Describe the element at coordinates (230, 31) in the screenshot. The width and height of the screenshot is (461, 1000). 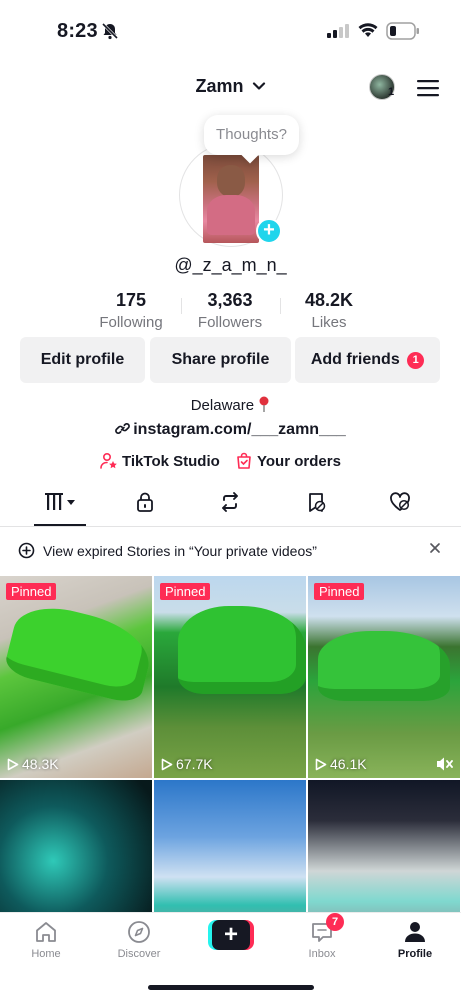
I see `status-bar: 8:23` at that location.